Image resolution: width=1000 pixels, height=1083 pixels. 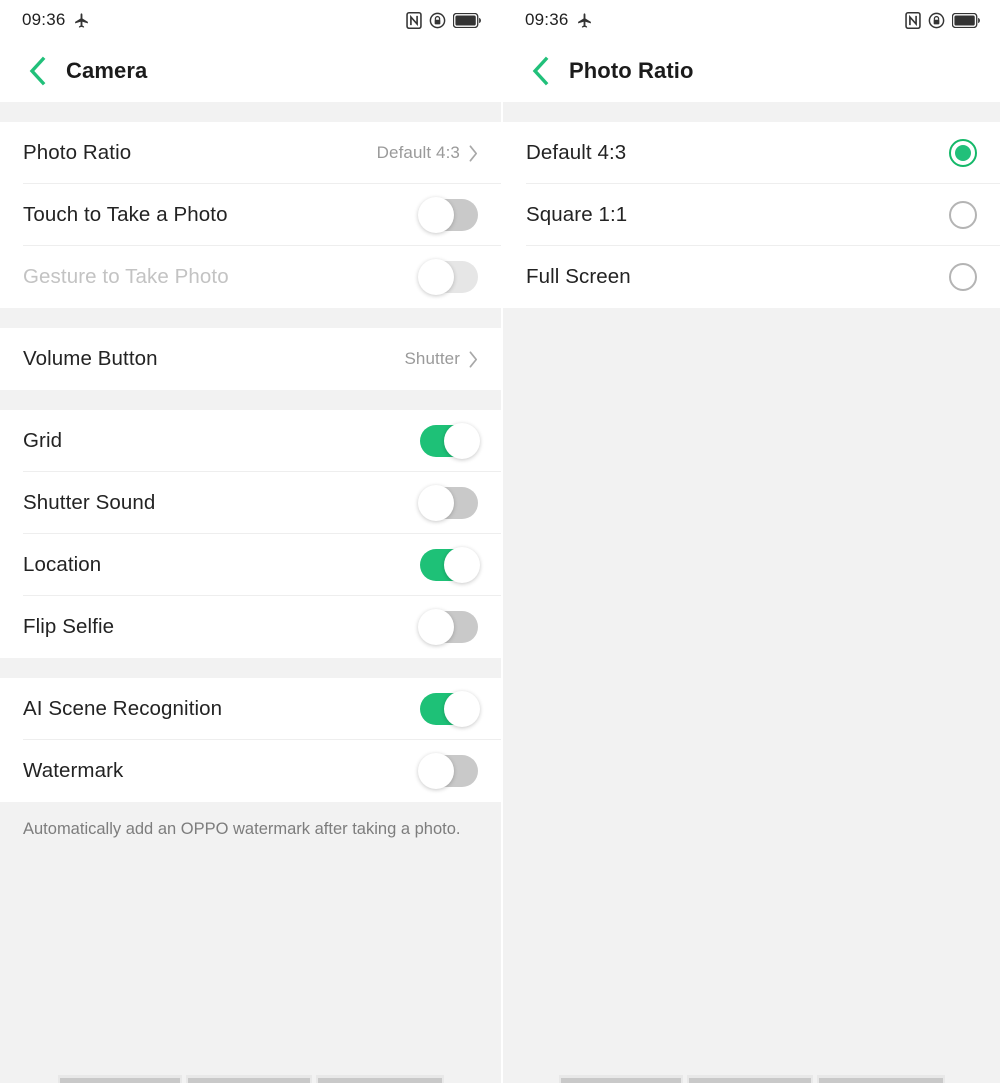 I want to click on option-full-screen: Full Screen, so click(x=751, y=277).